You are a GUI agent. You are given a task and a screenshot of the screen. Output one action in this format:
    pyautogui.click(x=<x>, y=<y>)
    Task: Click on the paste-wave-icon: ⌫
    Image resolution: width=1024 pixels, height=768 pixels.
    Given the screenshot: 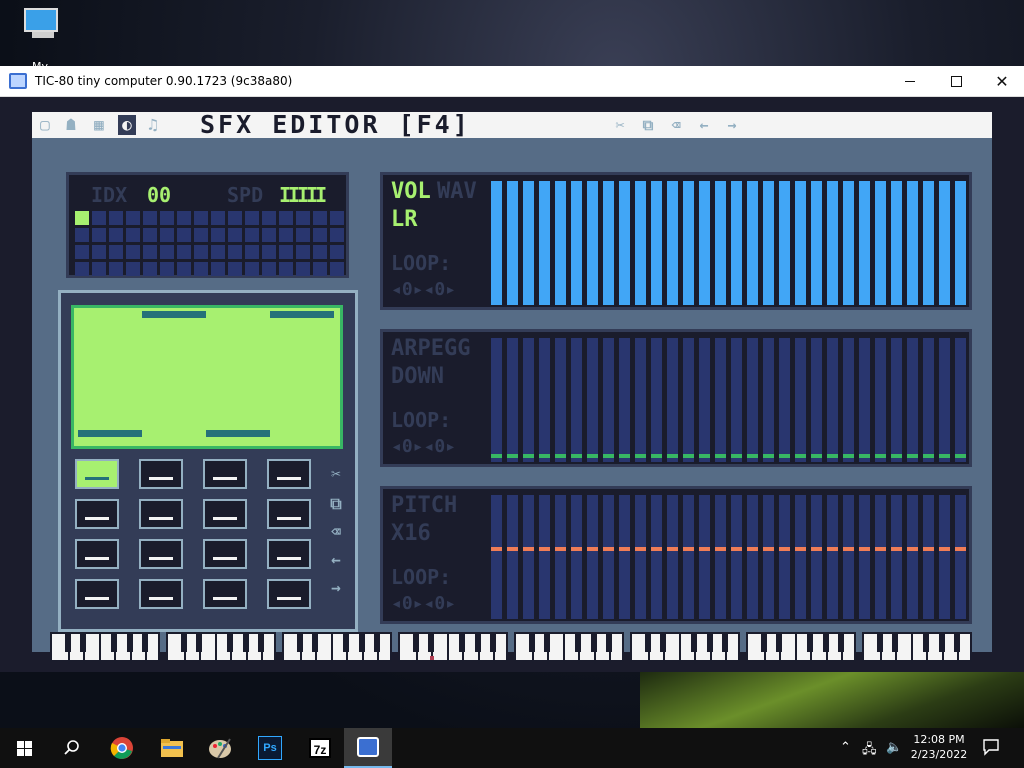 What is the action you would take?
    pyautogui.click(x=336, y=532)
    